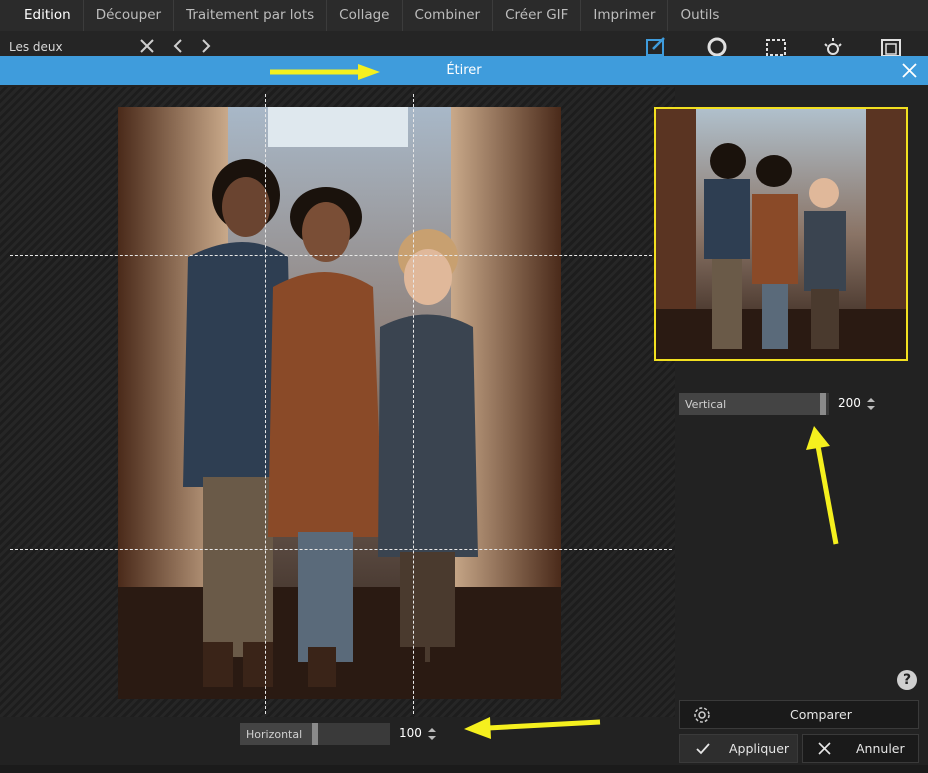 This screenshot has width=928, height=773. What do you see at coordinates (717, 46) in the screenshot?
I see `search-icon` at bounding box center [717, 46].